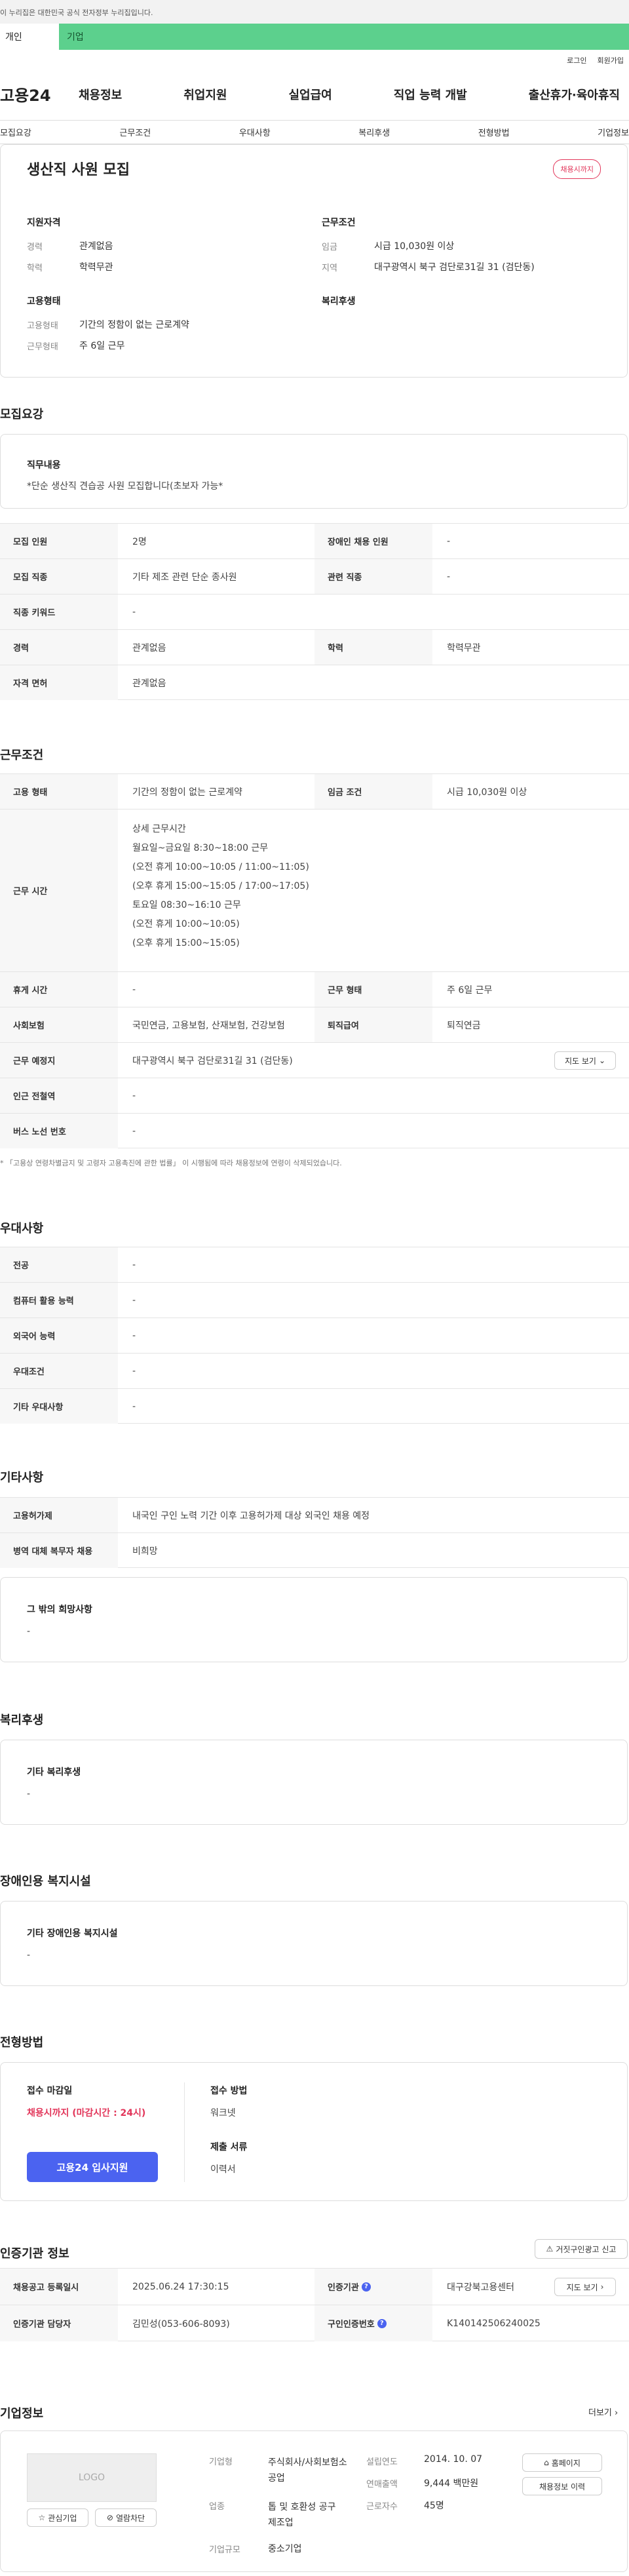  What do you see at coordinates (54, 1772) in the screenshot?
I see `welfare-title: 기타 복리후생` at bounding box center [54, 1772].